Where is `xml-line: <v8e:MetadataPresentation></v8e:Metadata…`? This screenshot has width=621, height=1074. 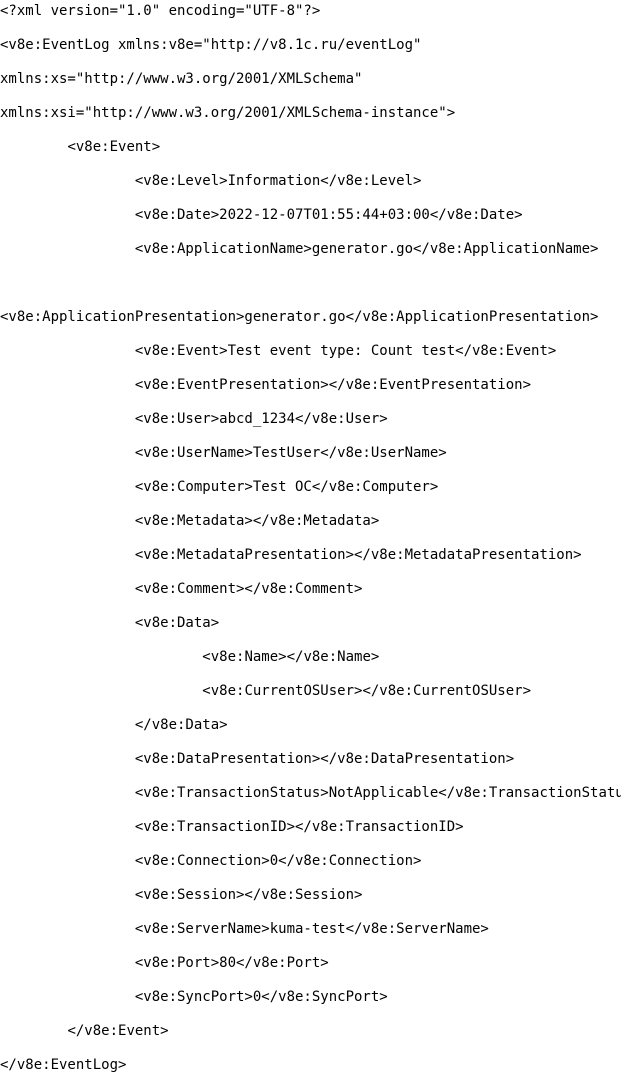 xml-line: <v8e:MetadataPresentation></v8e:Metadata… is located at coordinates (291, 555).